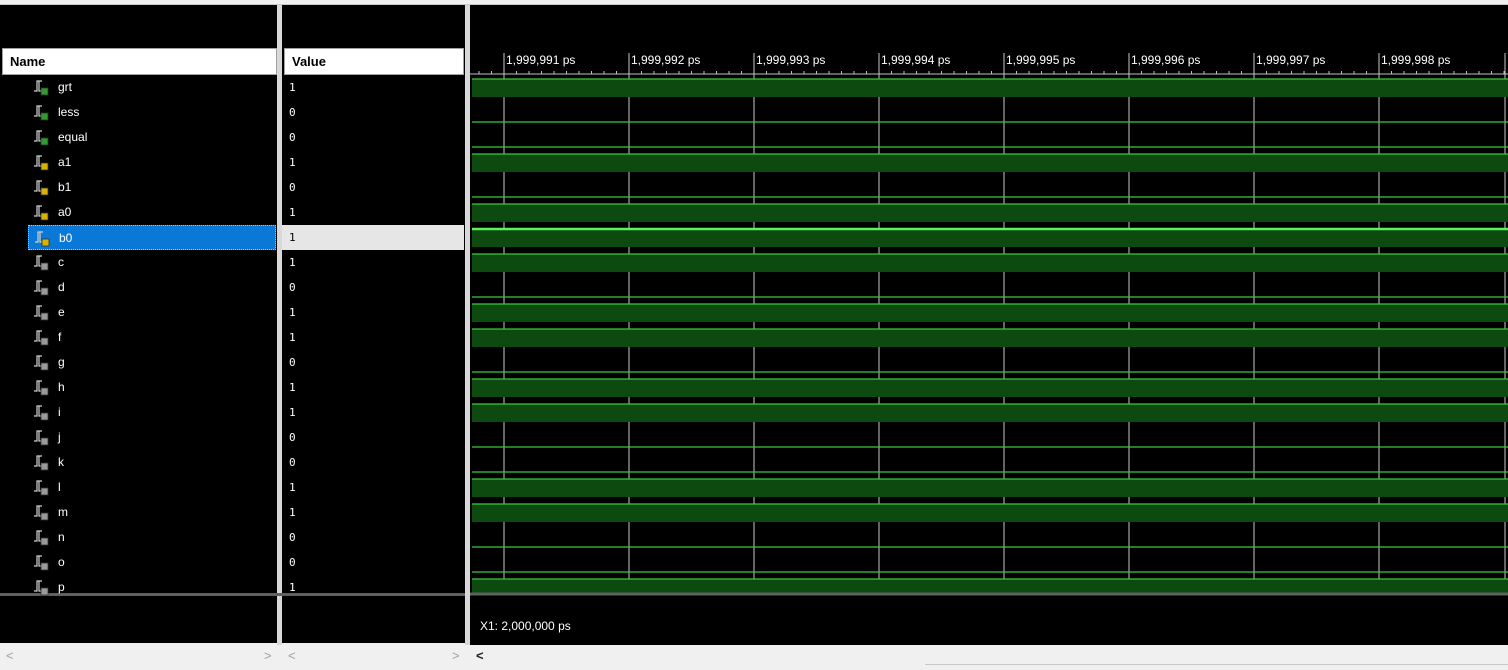  I want to click on value-row-b0: 1, so click(373, 237).